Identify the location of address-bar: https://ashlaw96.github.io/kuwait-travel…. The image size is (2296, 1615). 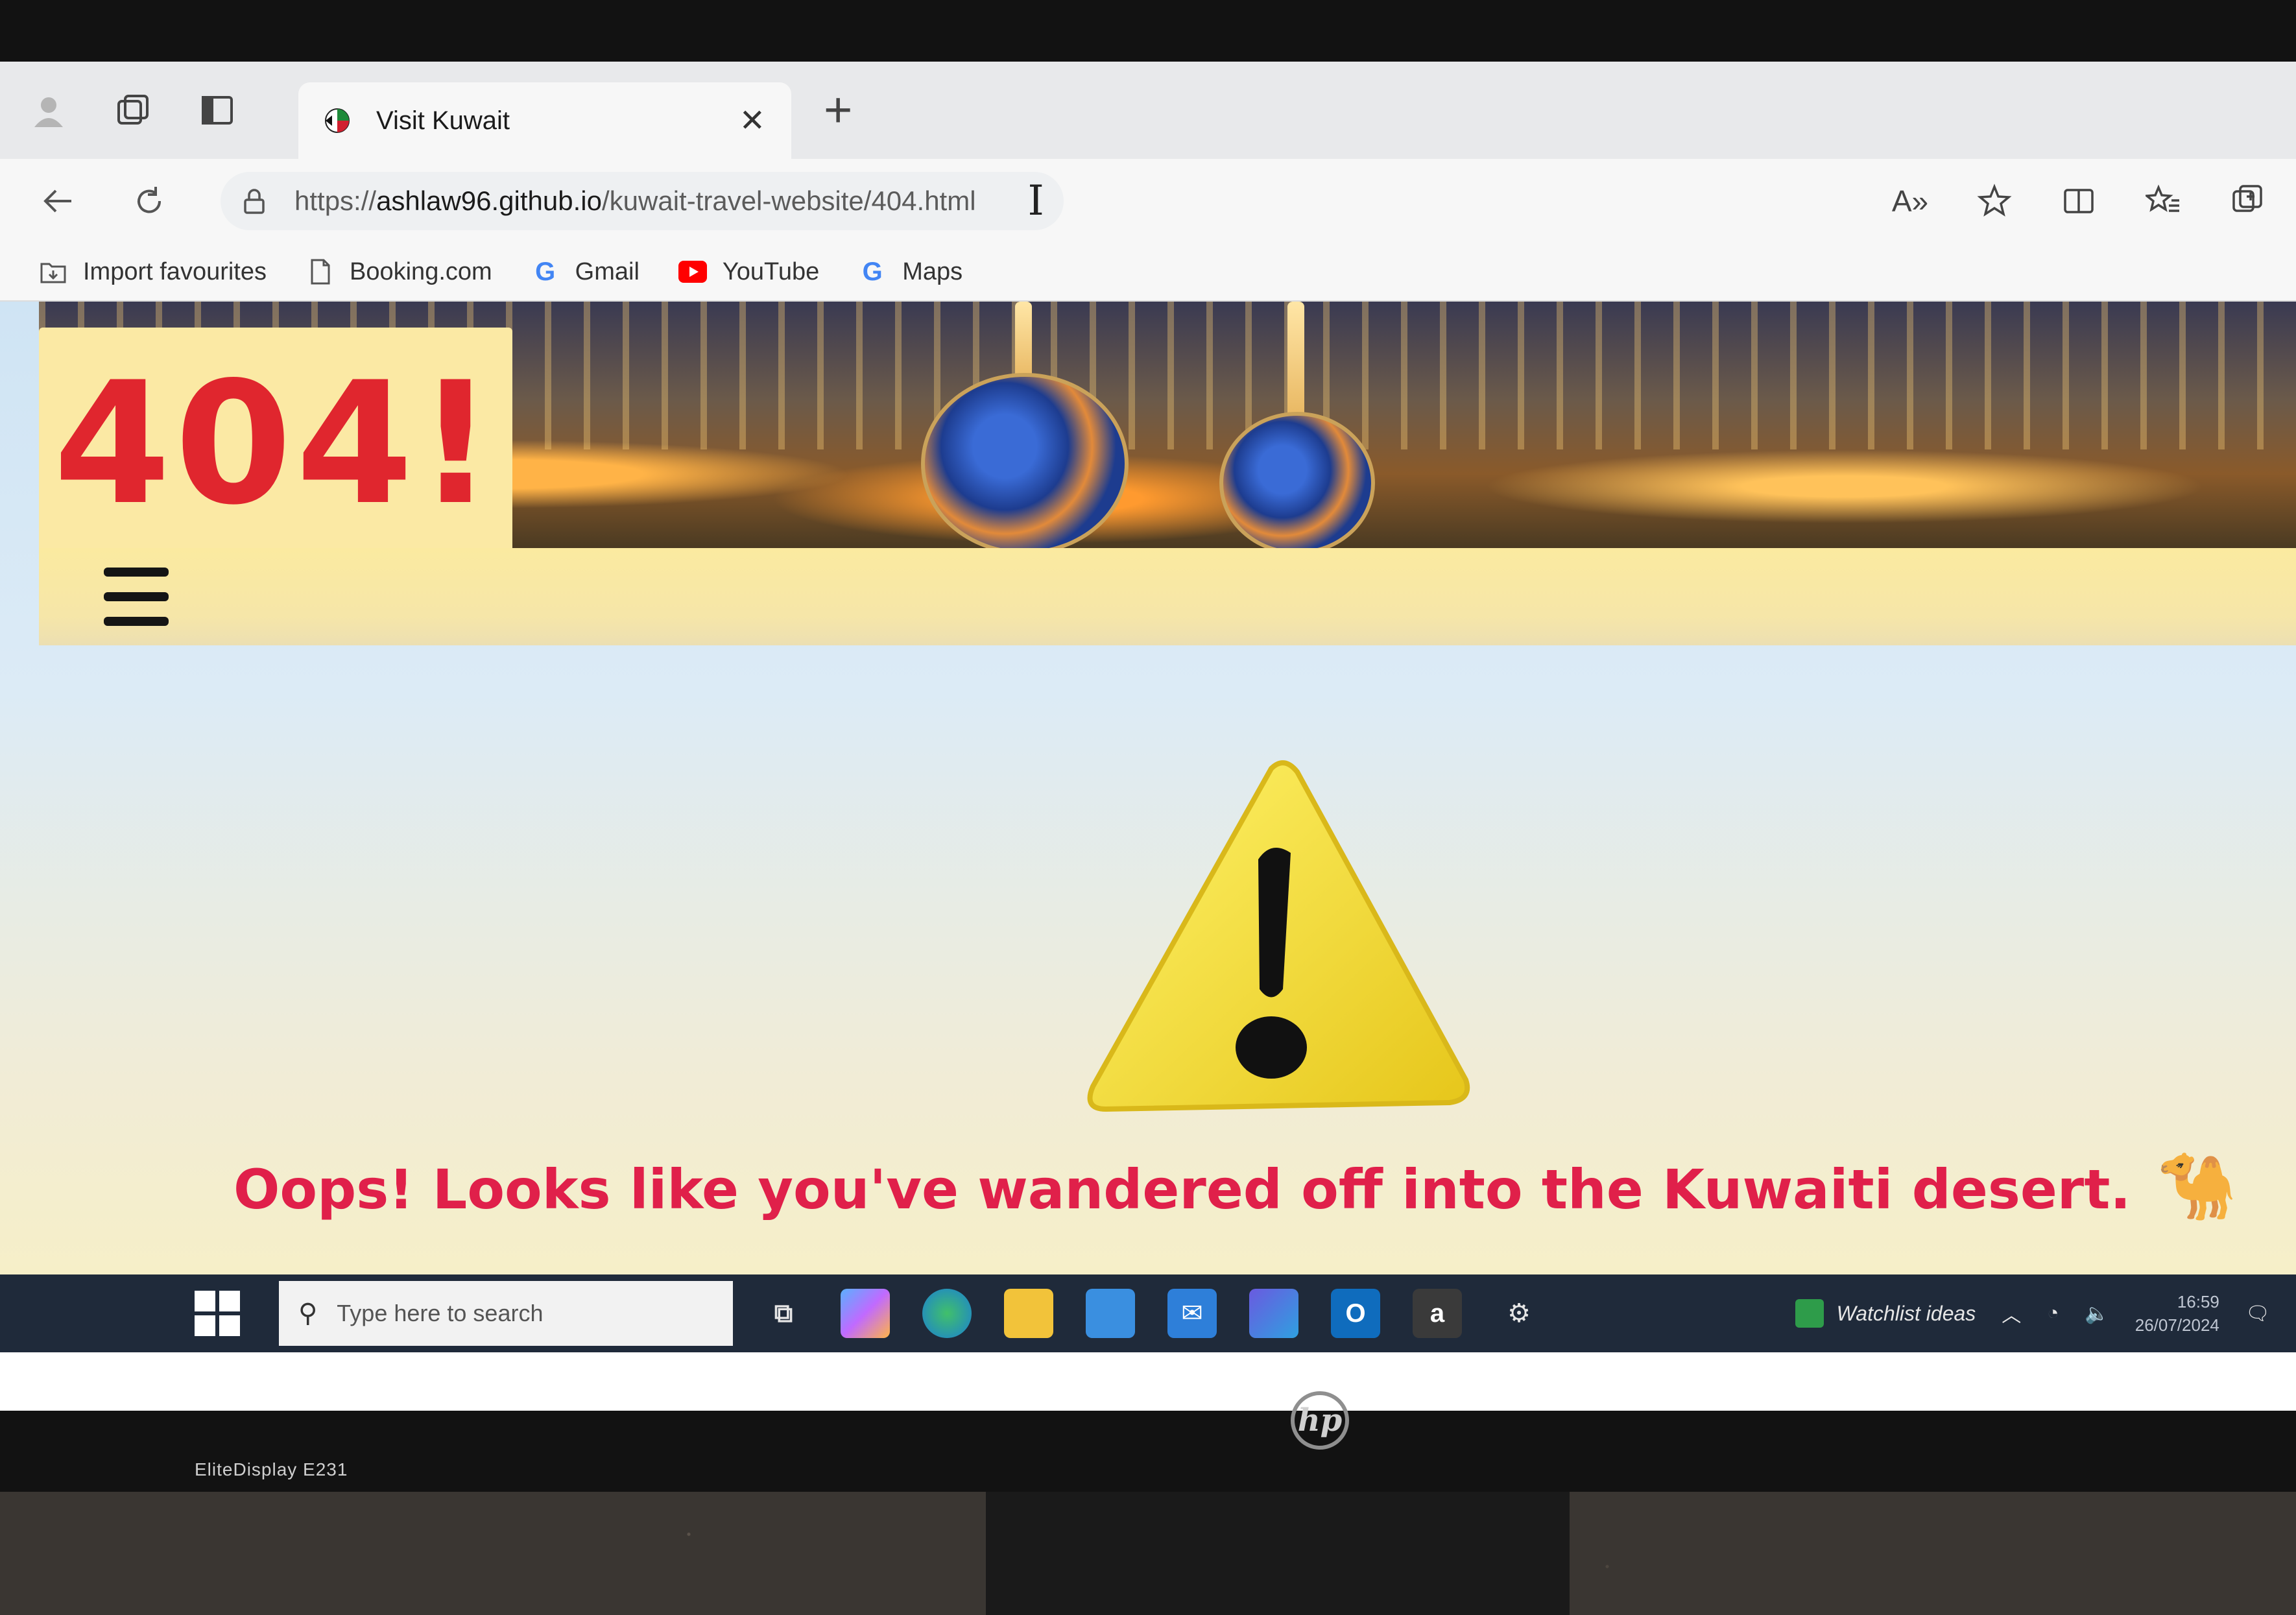
(642, 201).